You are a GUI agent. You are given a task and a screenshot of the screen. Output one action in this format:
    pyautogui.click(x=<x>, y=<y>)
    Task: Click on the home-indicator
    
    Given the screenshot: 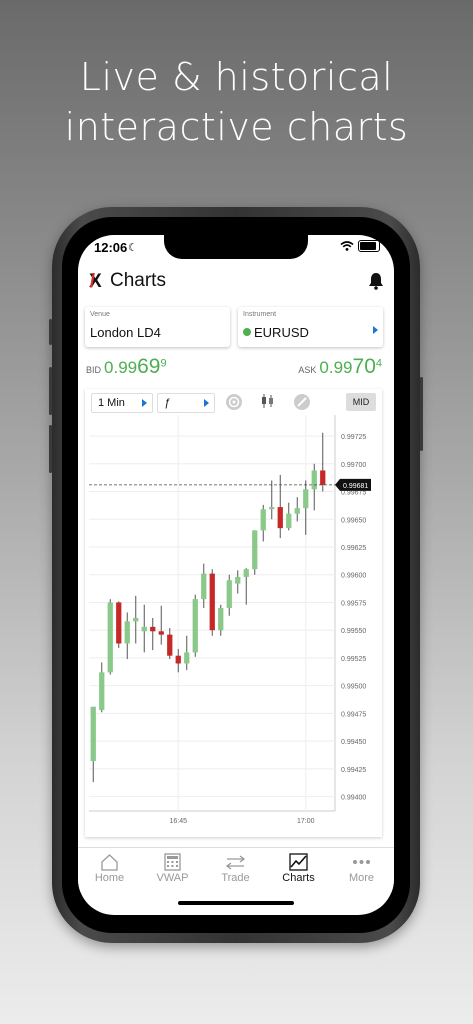 What is the action you would take?
    pyautogui.click(x=236, y=903)
    